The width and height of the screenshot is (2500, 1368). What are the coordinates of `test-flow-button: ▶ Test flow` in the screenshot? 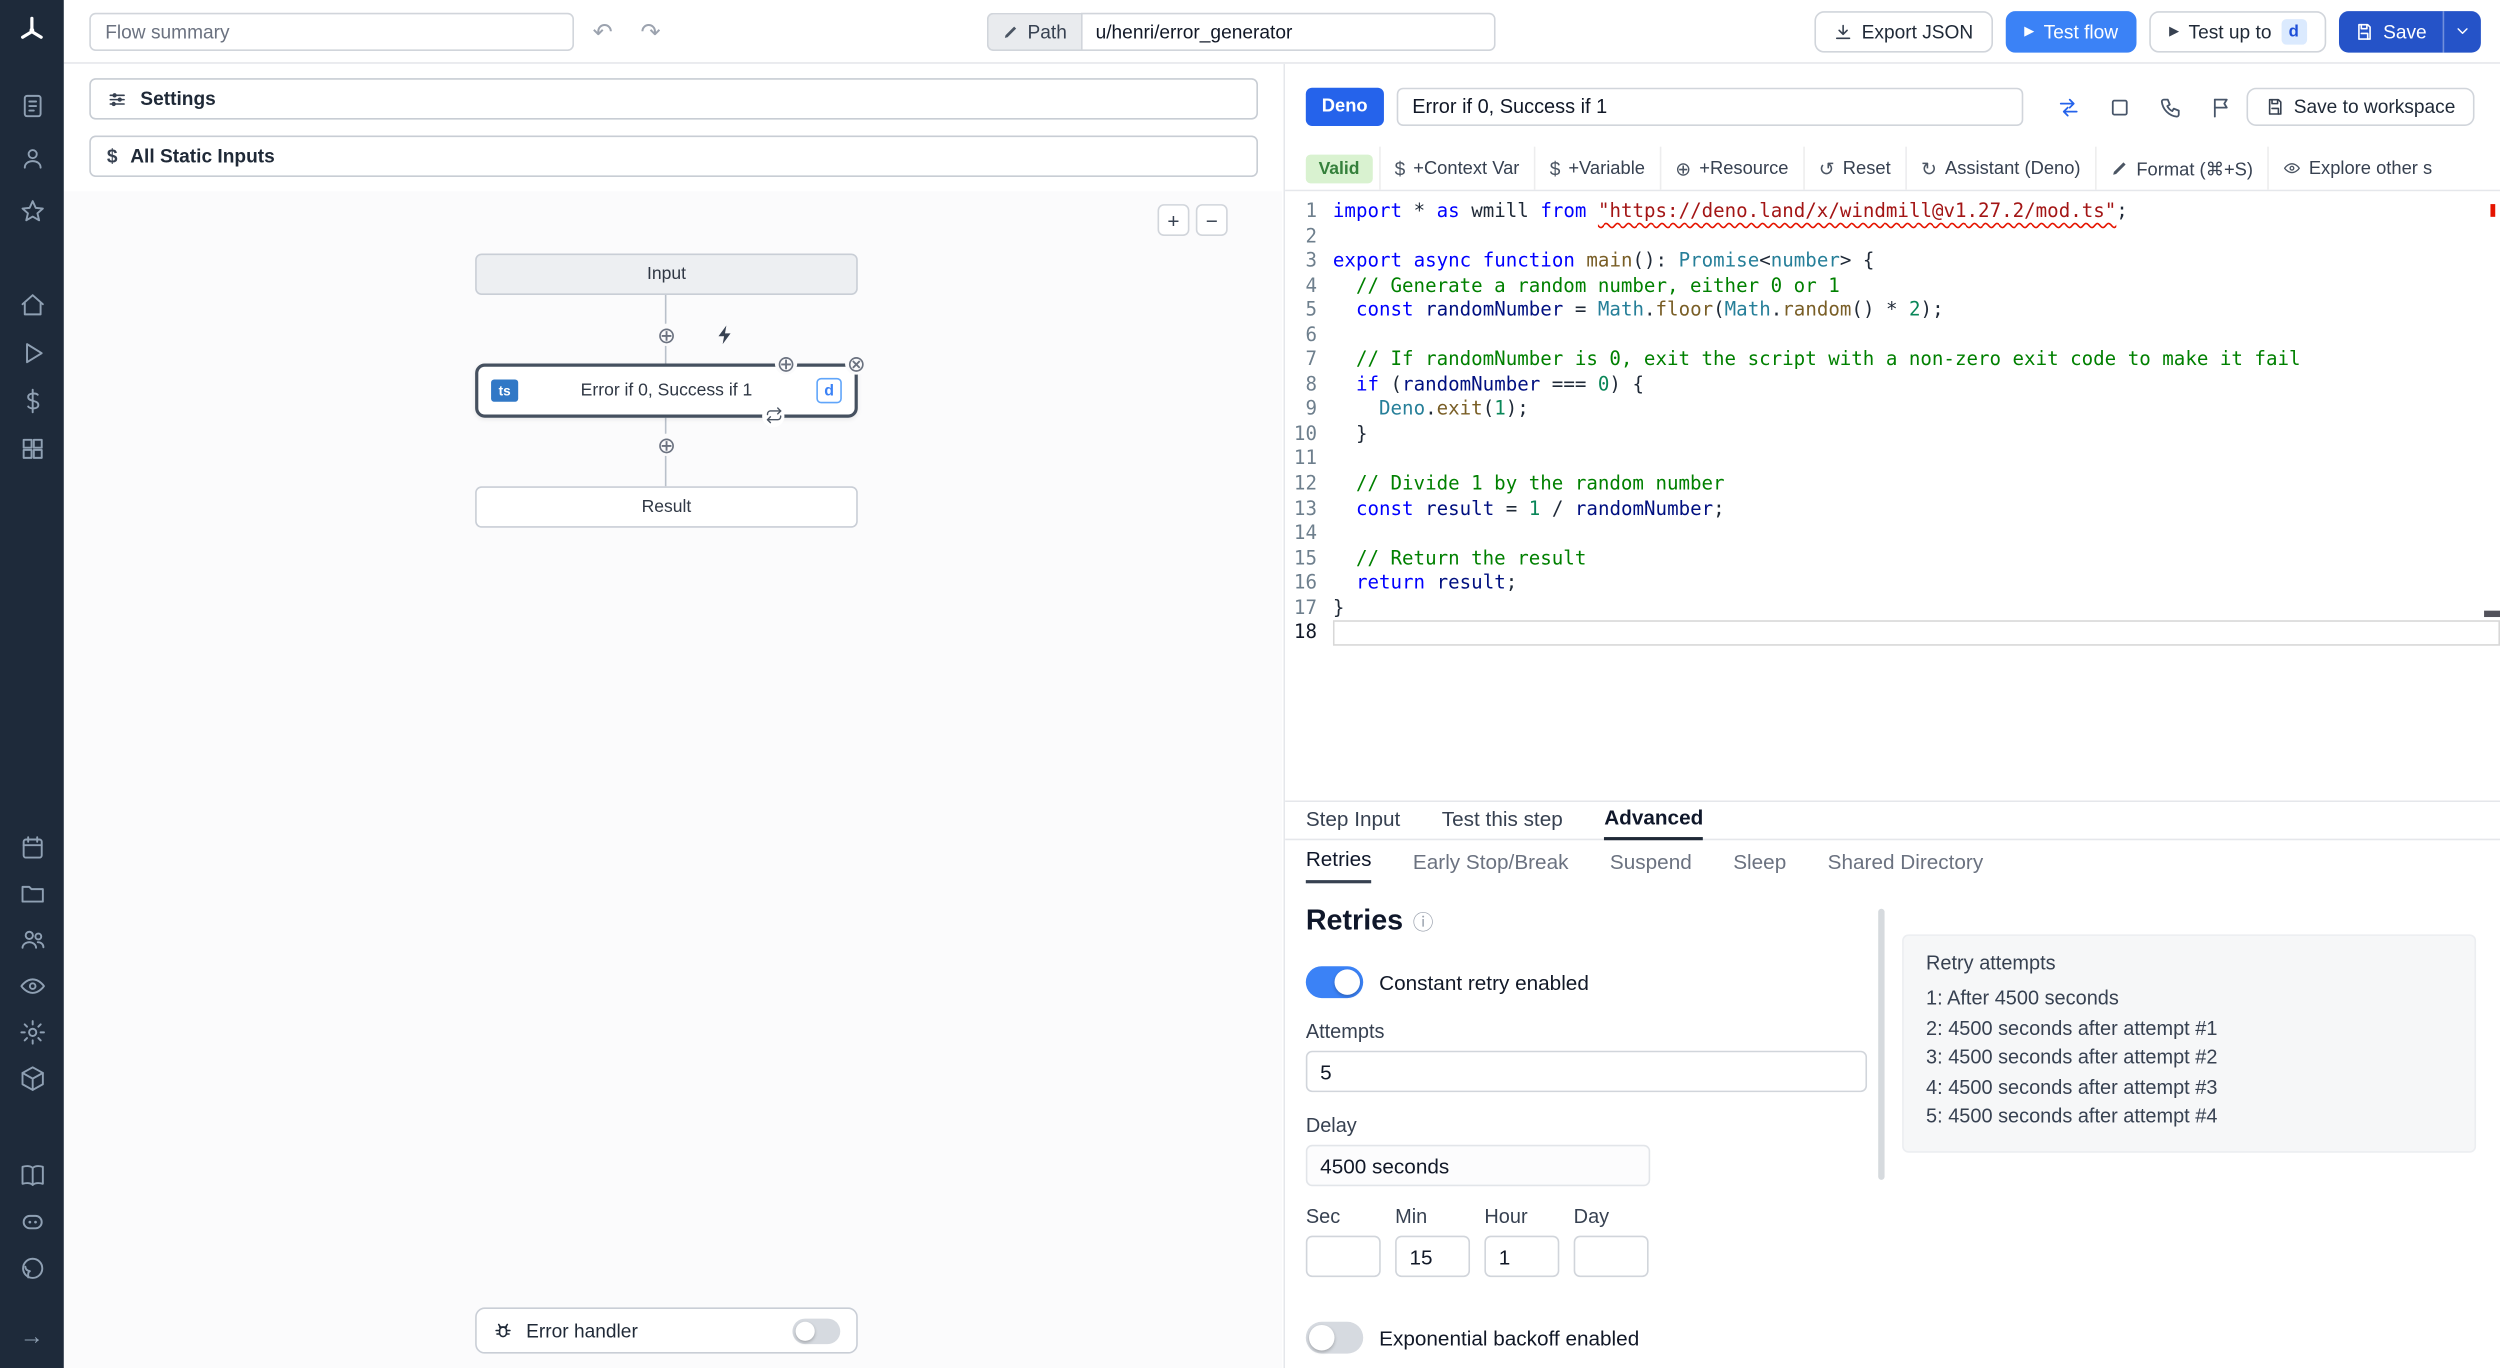 It's located at (2071, 31).